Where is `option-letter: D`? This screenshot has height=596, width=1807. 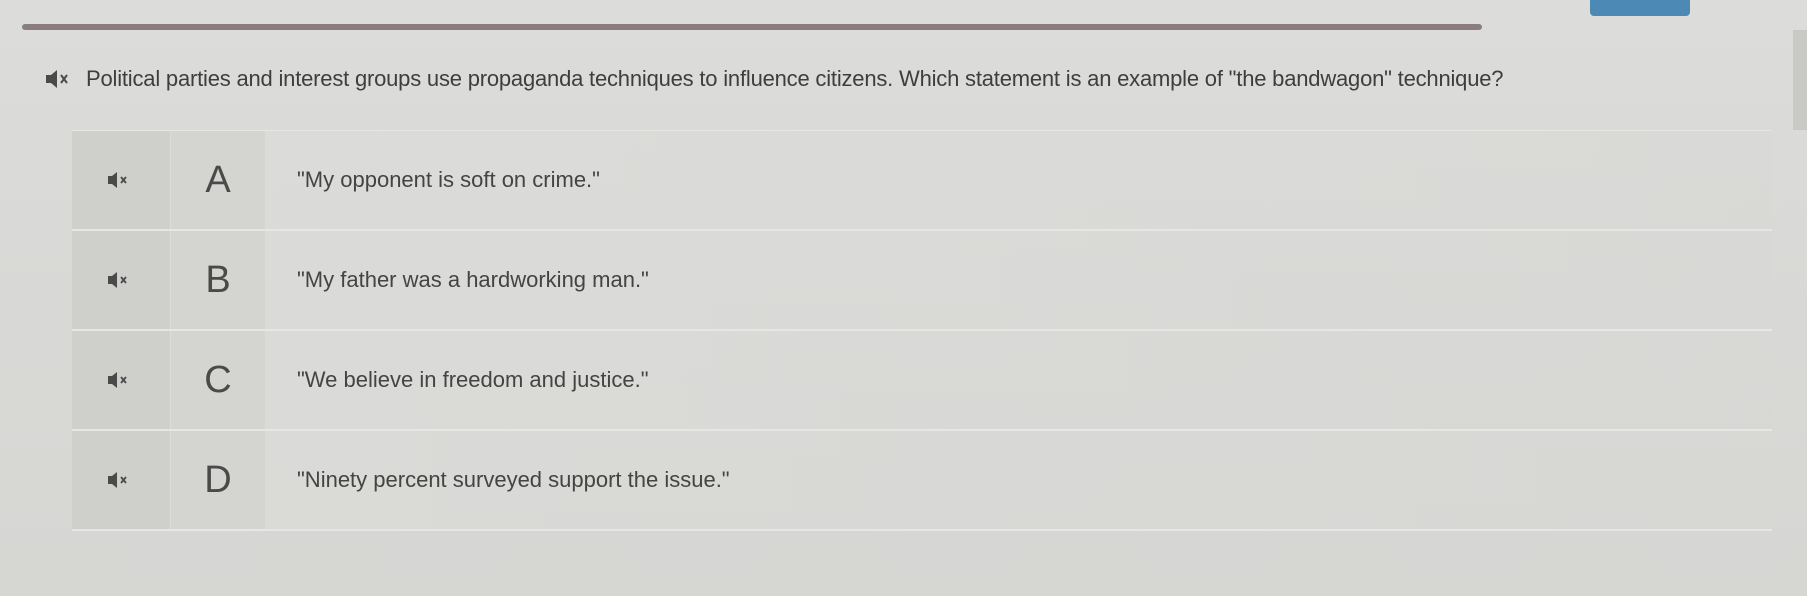 option-letter: D is located at coordinates (218, 480).